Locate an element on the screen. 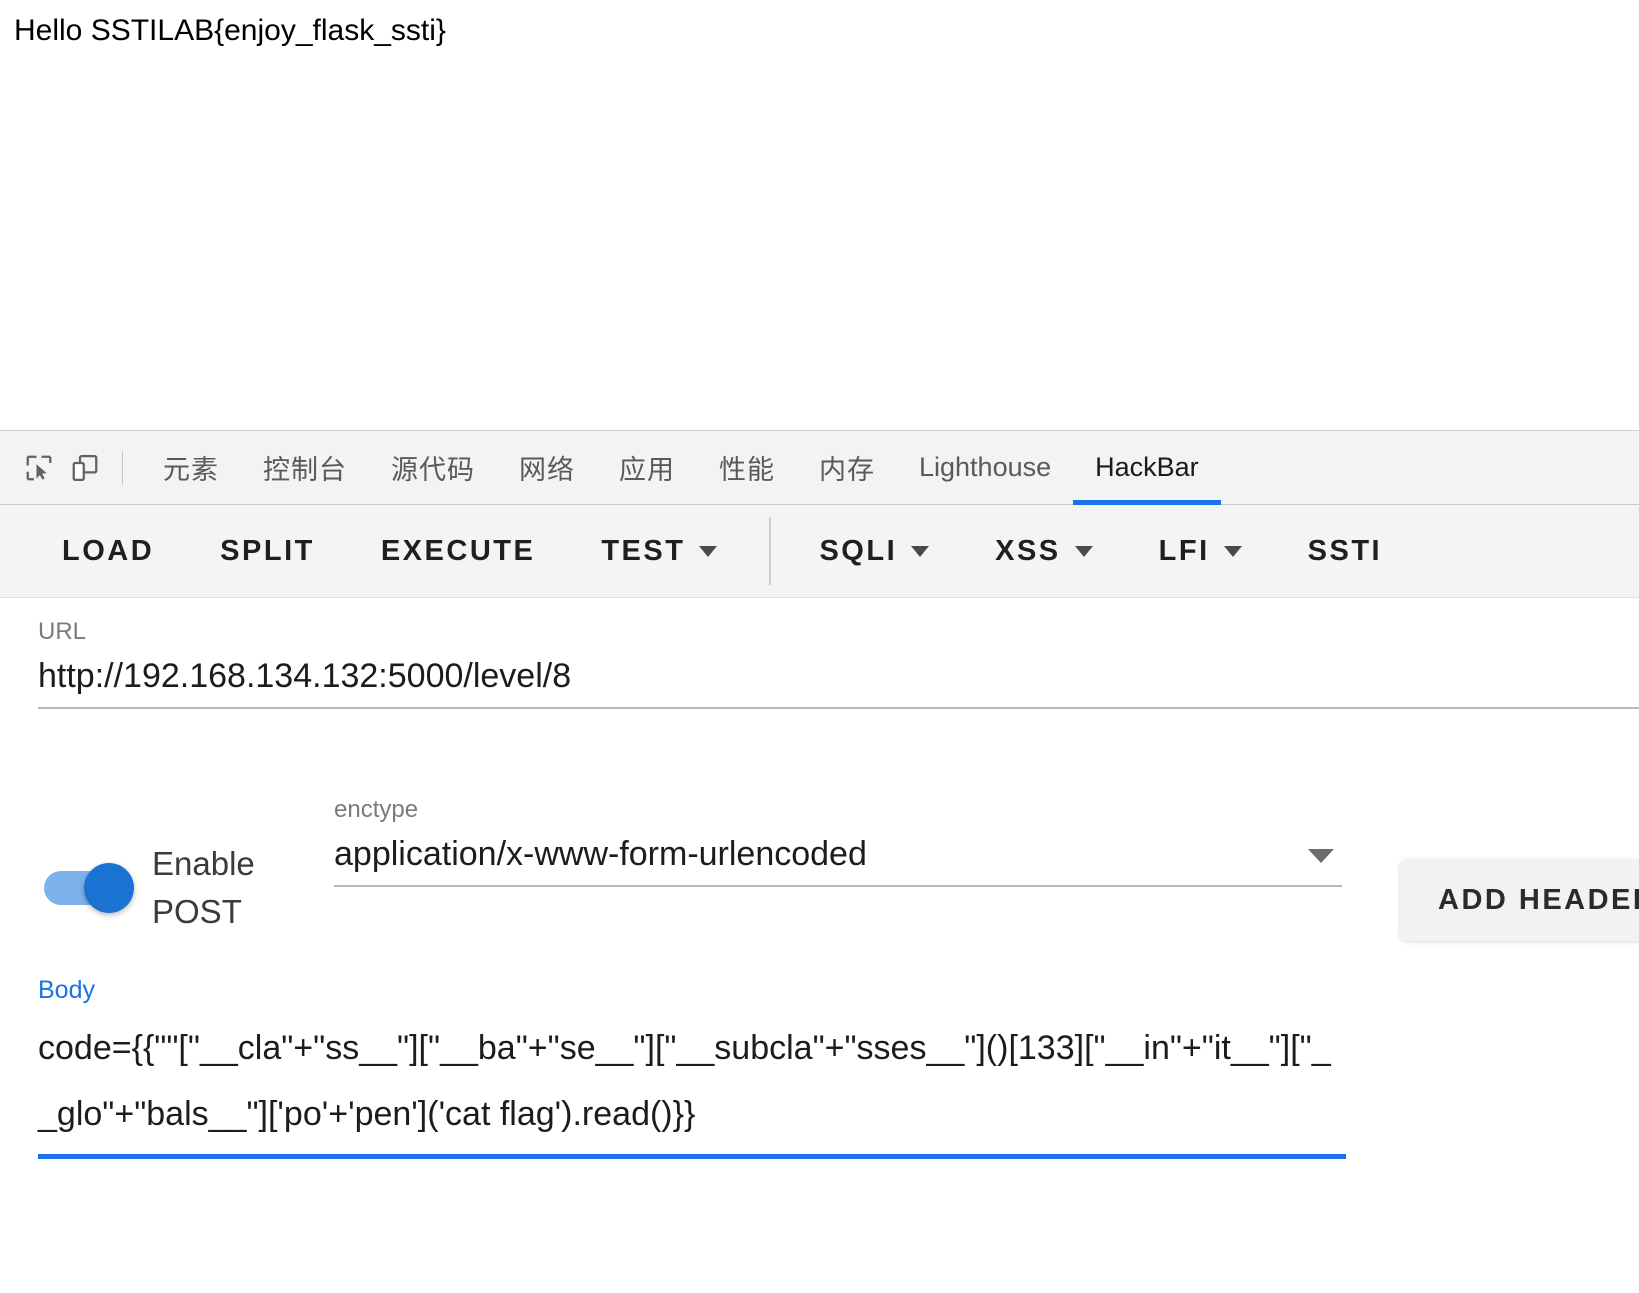 The height and width of the screenshot is (1293, 1639). tab-label: 性能 is located at coordinates (747, 470).